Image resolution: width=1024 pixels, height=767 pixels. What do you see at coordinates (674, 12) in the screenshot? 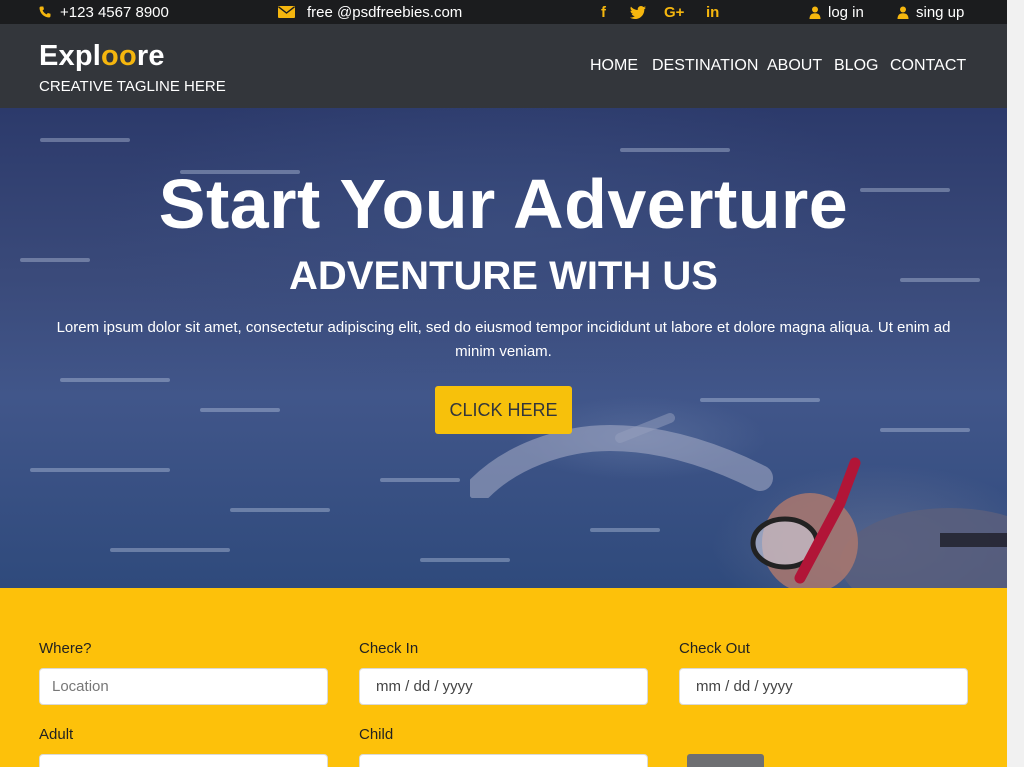
I see `google-plus-icon: G+` at bounding box center [674, 12].